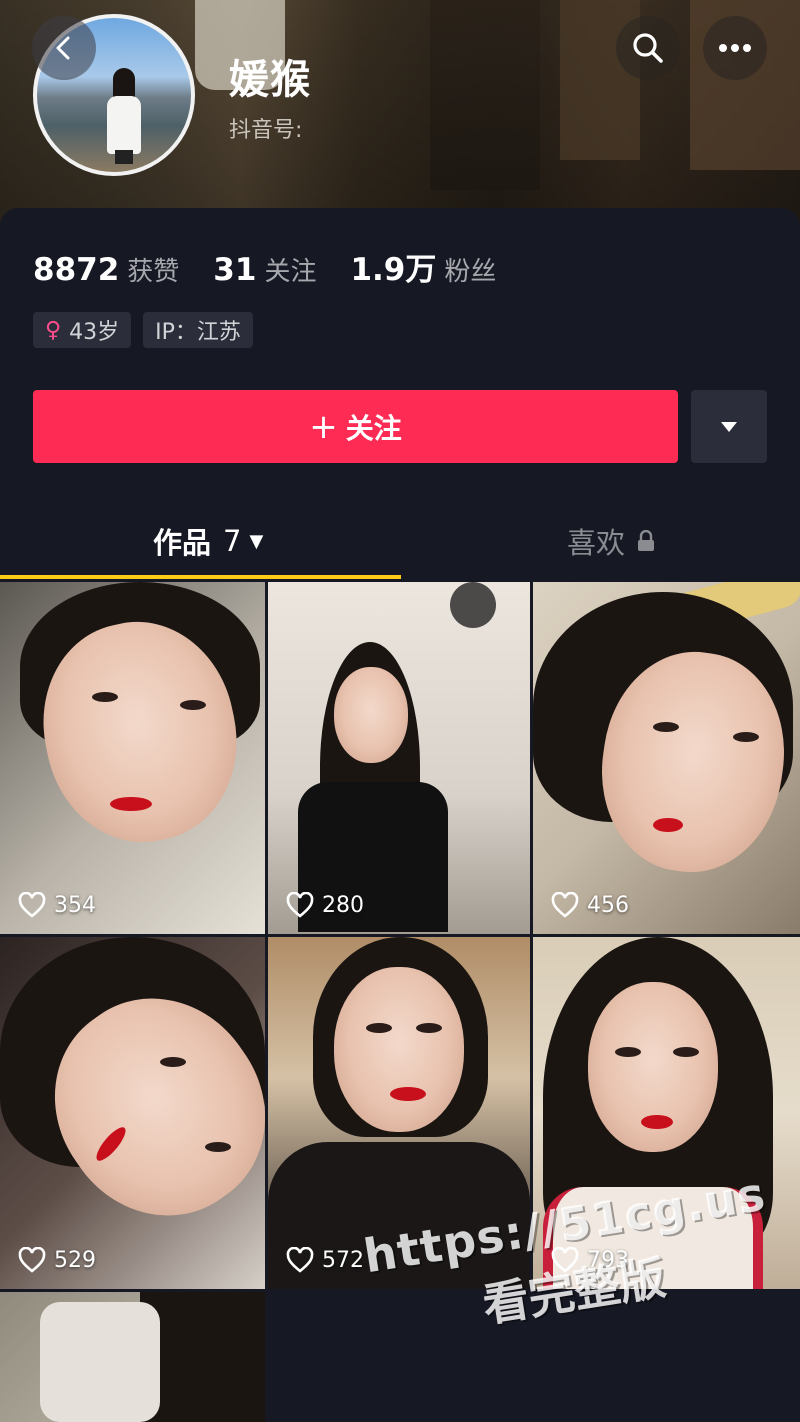 The width and height of the screenshot is (800, 1422). I want to click on video-thumbnail: 456, so click(666, 758).